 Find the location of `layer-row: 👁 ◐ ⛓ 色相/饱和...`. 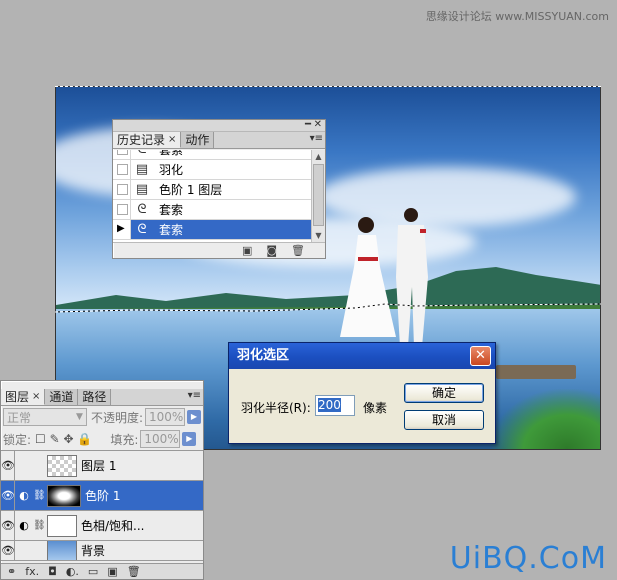

layer-row: 👁 ◐ ⛓ 色相/饱和... is located at coordinates (102, 526).